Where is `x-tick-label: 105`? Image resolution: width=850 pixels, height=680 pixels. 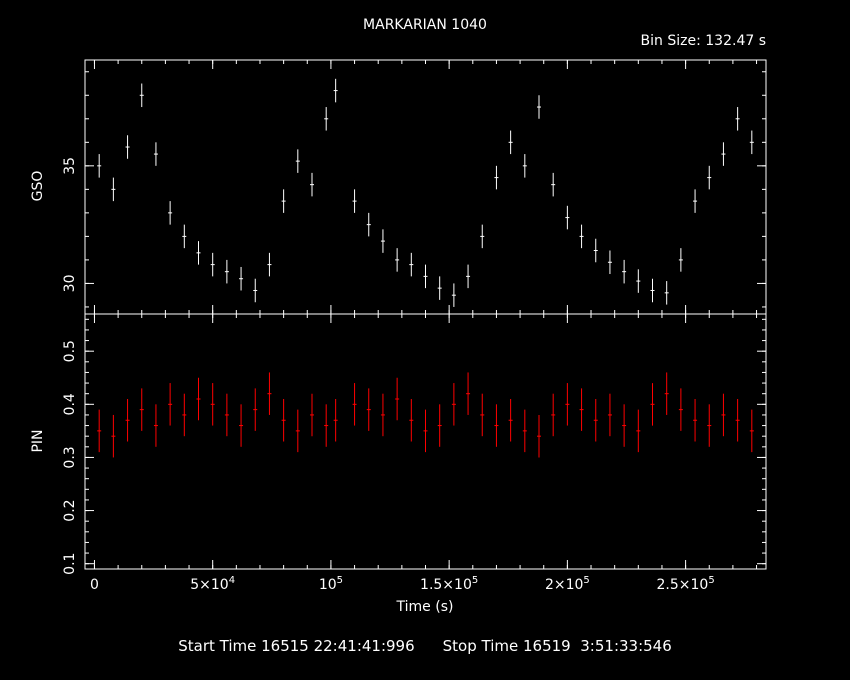
x-tick-label: 105 is located at coordinates (331, 584).